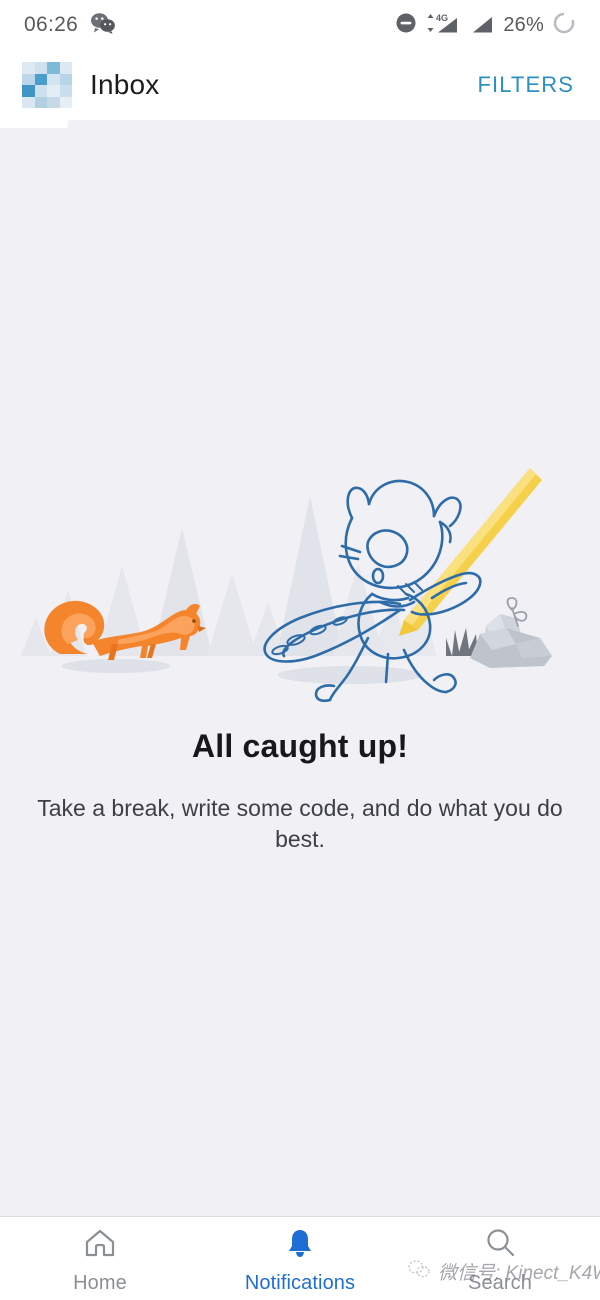 Image resolution: width=600 pixels, height=1300 pixels. I want to click on filters-button: FILTERS, so click(525, 85).